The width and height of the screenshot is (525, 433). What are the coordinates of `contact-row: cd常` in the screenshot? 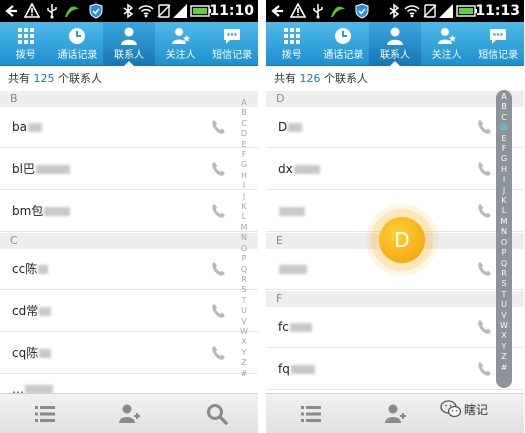 It's located at (129, 311).